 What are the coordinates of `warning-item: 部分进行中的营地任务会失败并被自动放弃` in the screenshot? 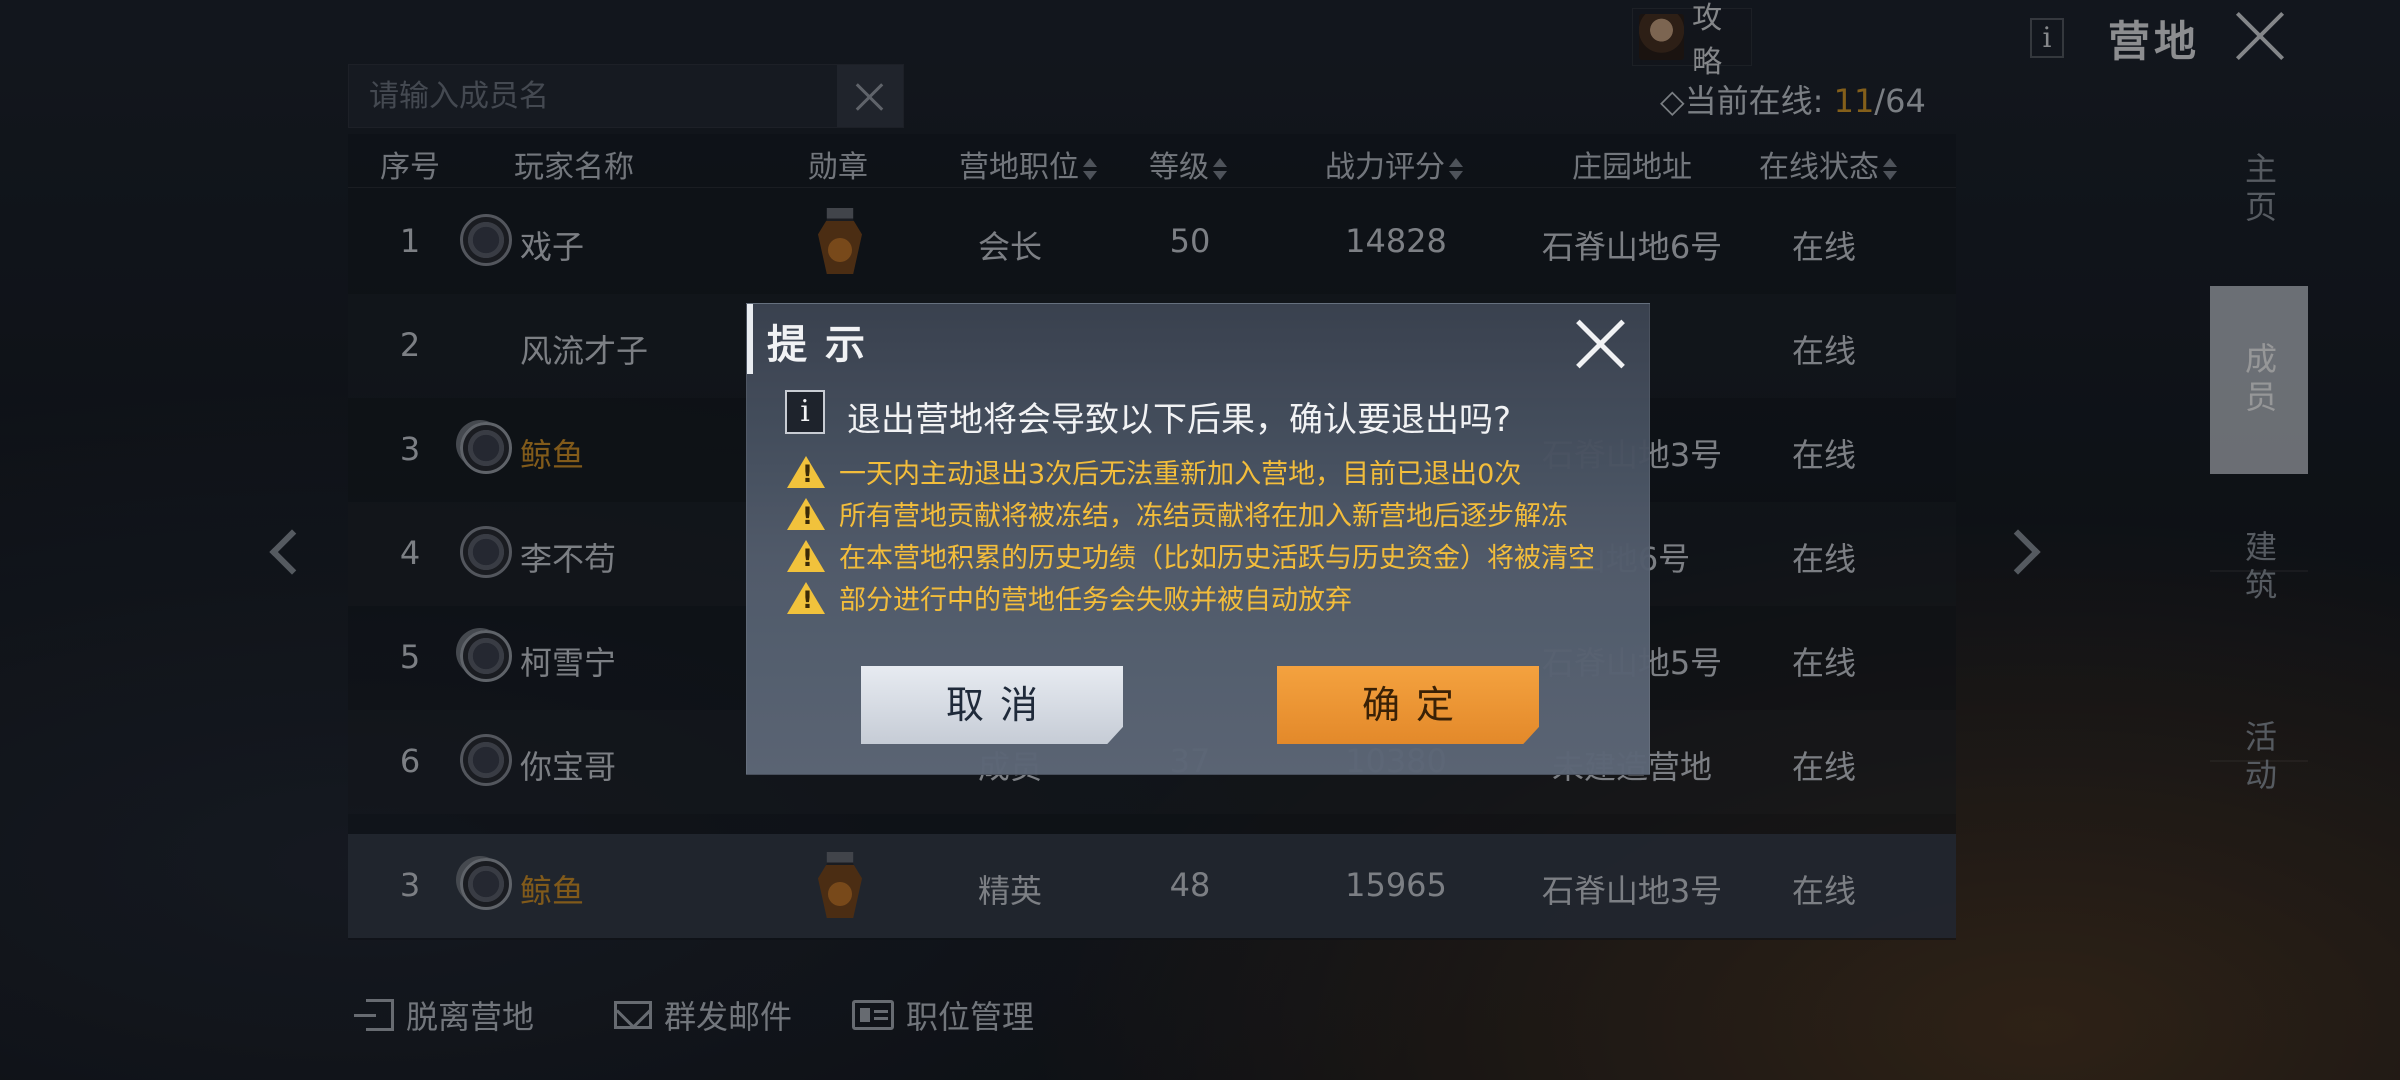 It's located at (1069, 597).